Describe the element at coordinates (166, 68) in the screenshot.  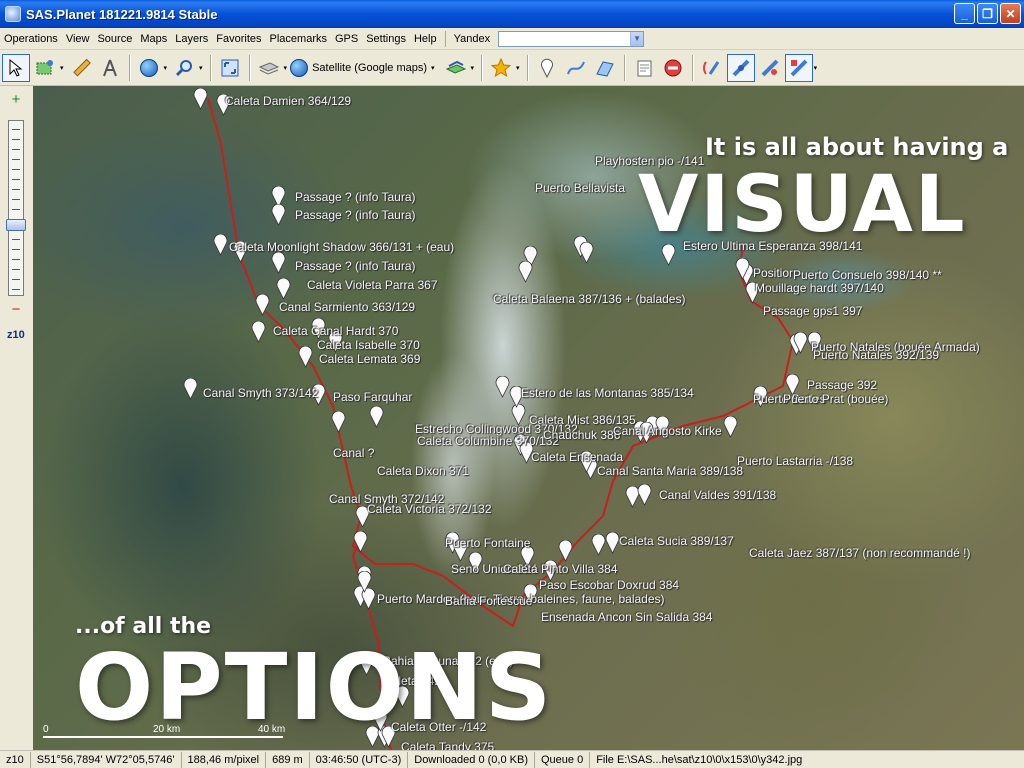
I see `globe-dropdown-arrow: ▾` at that location.